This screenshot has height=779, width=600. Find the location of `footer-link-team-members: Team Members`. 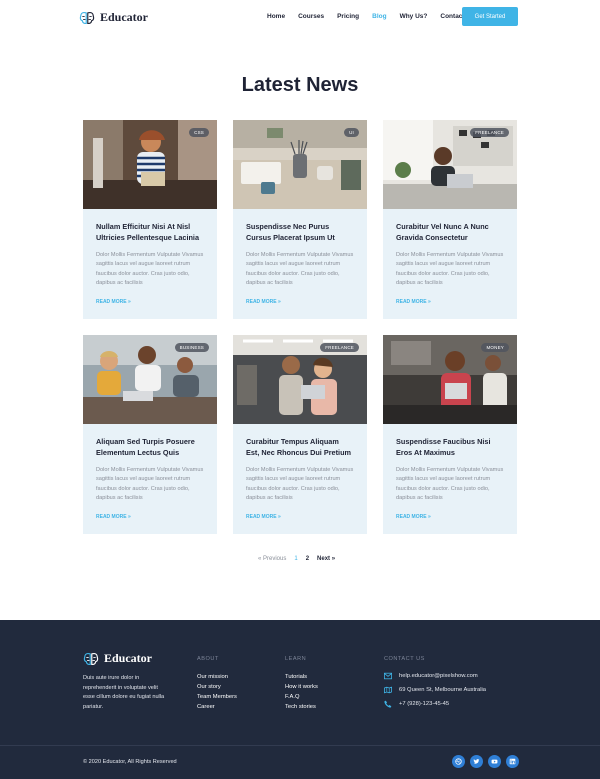

footer-link-team-members: Team Members is located at coordinates (217, 697).